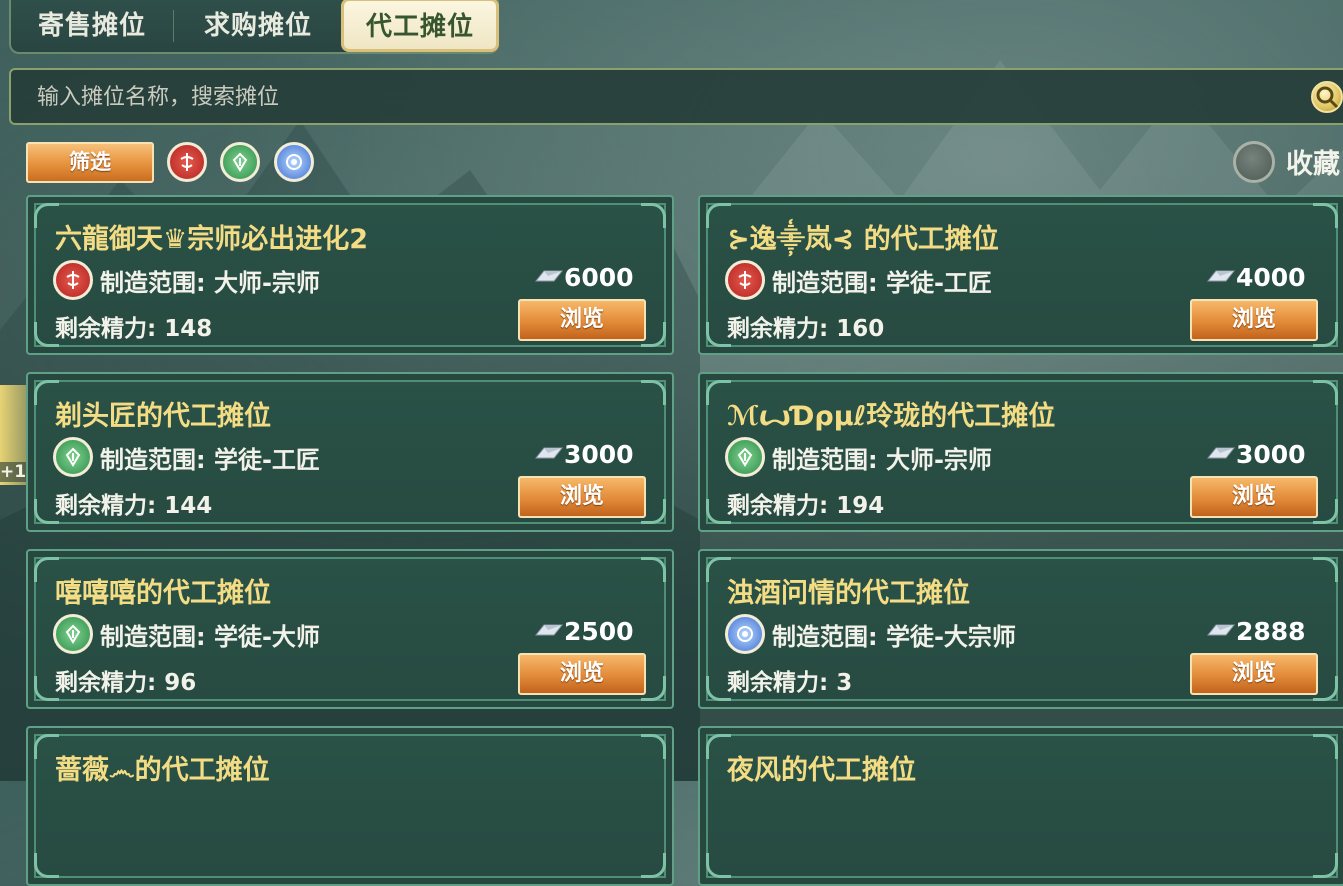 The image size is (1343, 886). Describe the element at coordinates (860, 506) in the screenshot. I see `remaining-energy-value: 194` at that location.